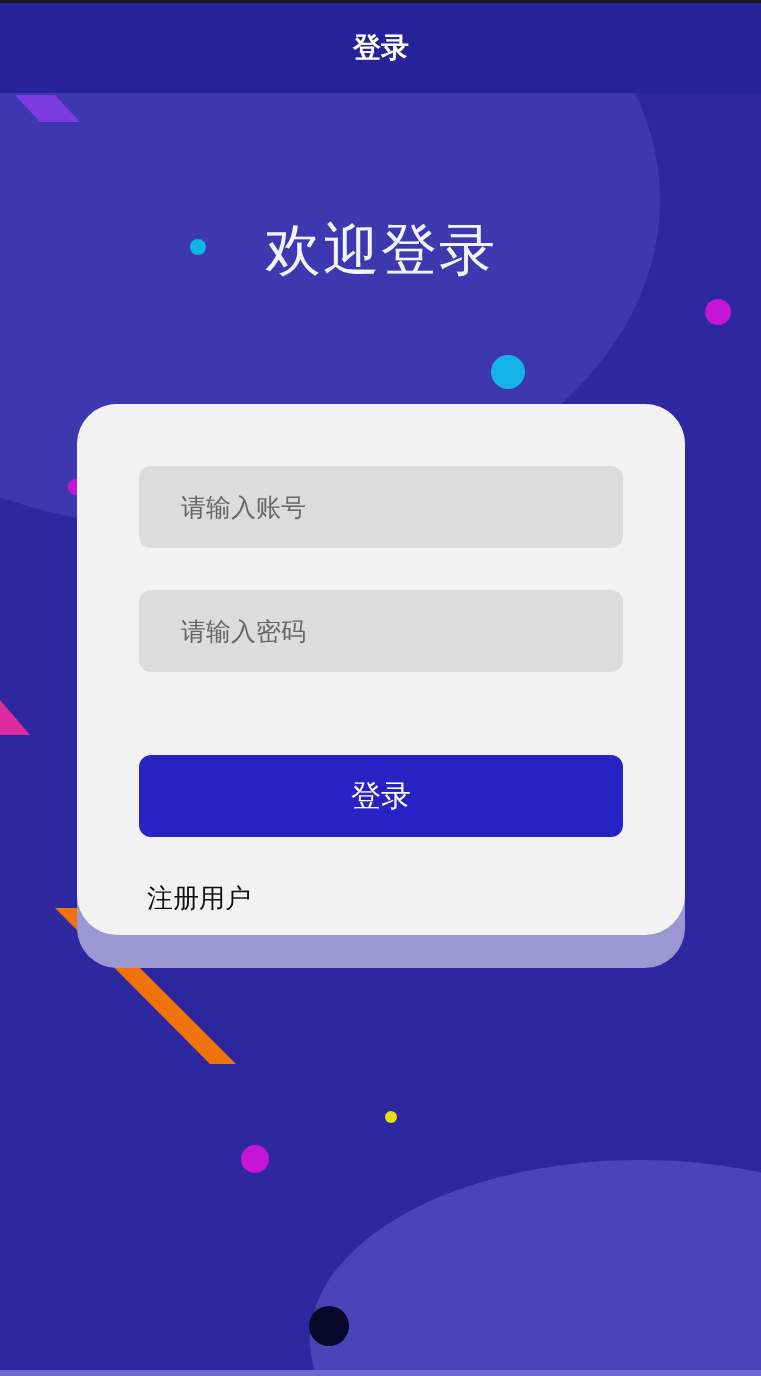 The image size is (761, 1376). What do you see at coordinates (380, 631) in the screenshot?
I see `password-field: 请输入密码` at bounding box center [380, 631].